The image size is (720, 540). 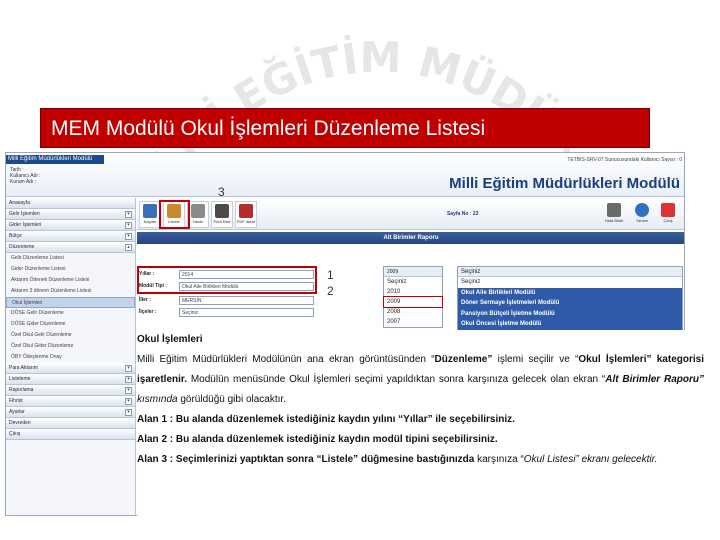 I want to click on save-button: Kaydet, so click(x=150, y=214).